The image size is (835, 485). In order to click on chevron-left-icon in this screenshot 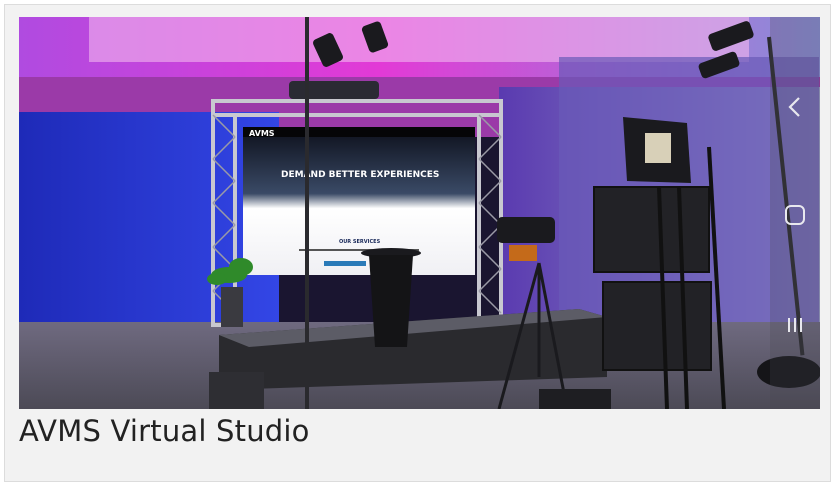, I will do `click(794, 107)`.